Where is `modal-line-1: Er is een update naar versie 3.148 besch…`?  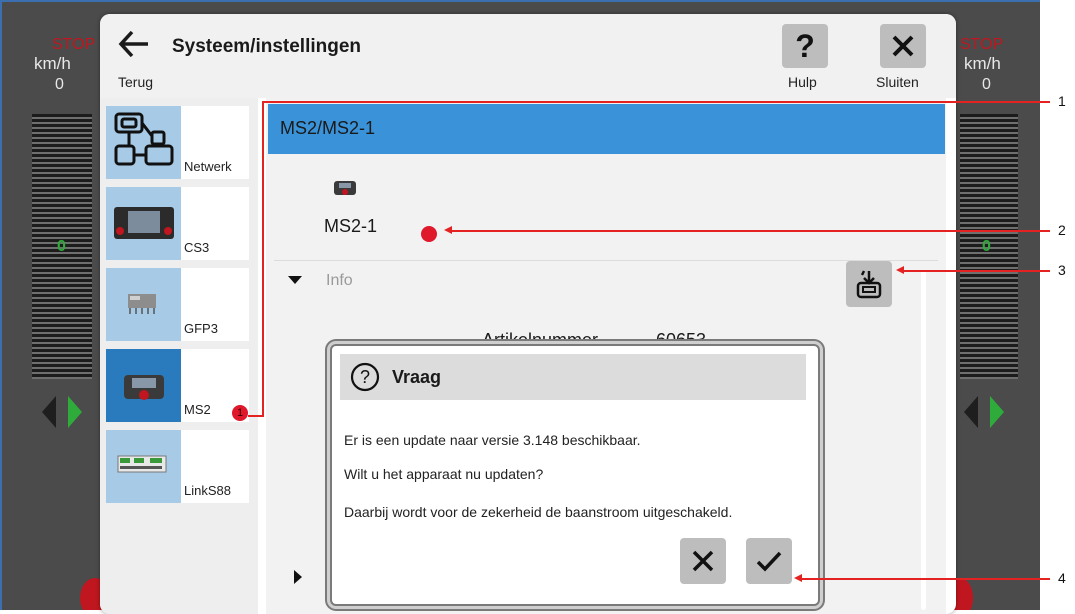 modal-line-1: Er is een update naar versie 3.148 besch… is located at coordinates (492, 440).